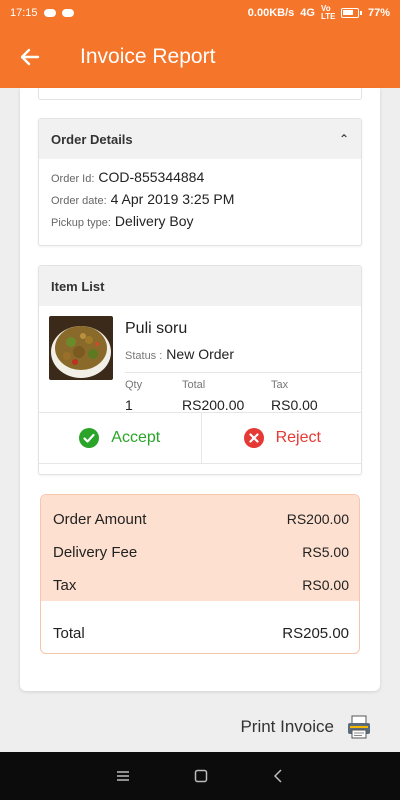 Image resolution: width=400 pixels, height=800 pixels. I want to click on accept-button: Accept, so click(120, 438).